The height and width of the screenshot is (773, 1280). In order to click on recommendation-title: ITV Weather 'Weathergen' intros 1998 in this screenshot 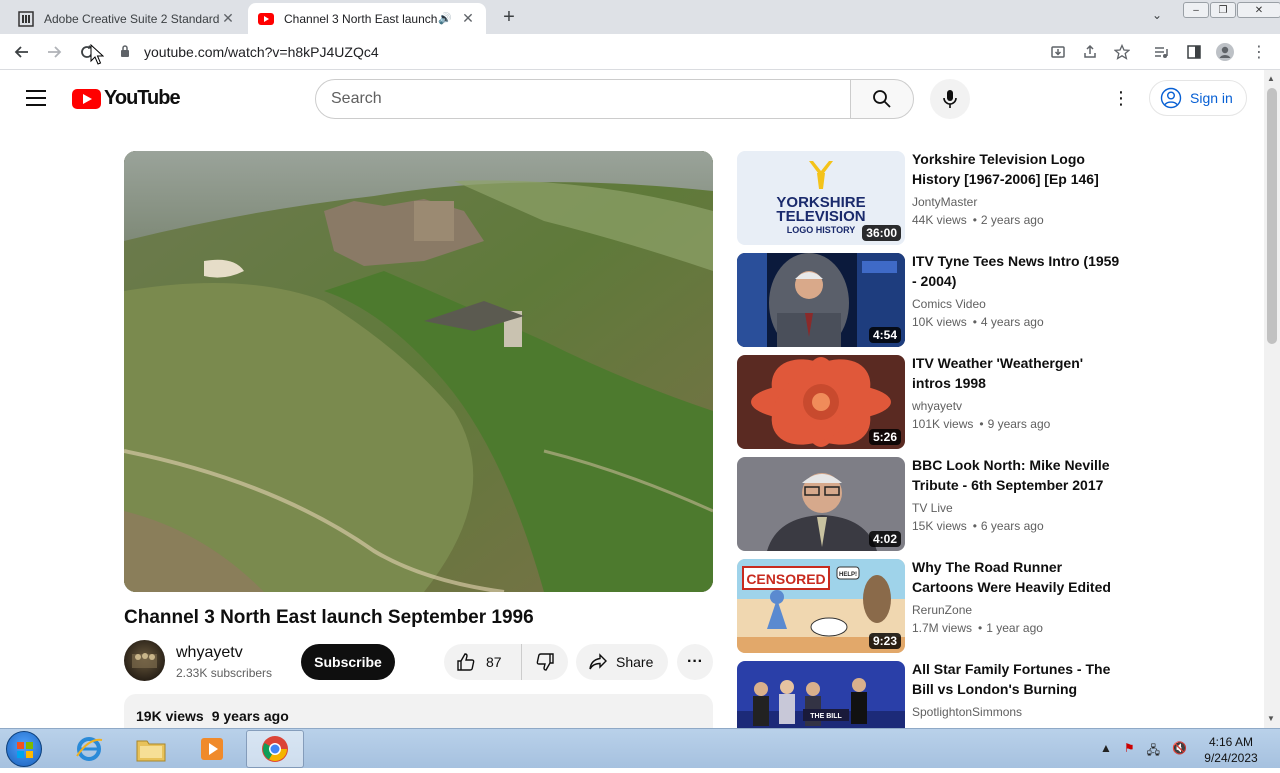, I will do `click(1017, 373)`.